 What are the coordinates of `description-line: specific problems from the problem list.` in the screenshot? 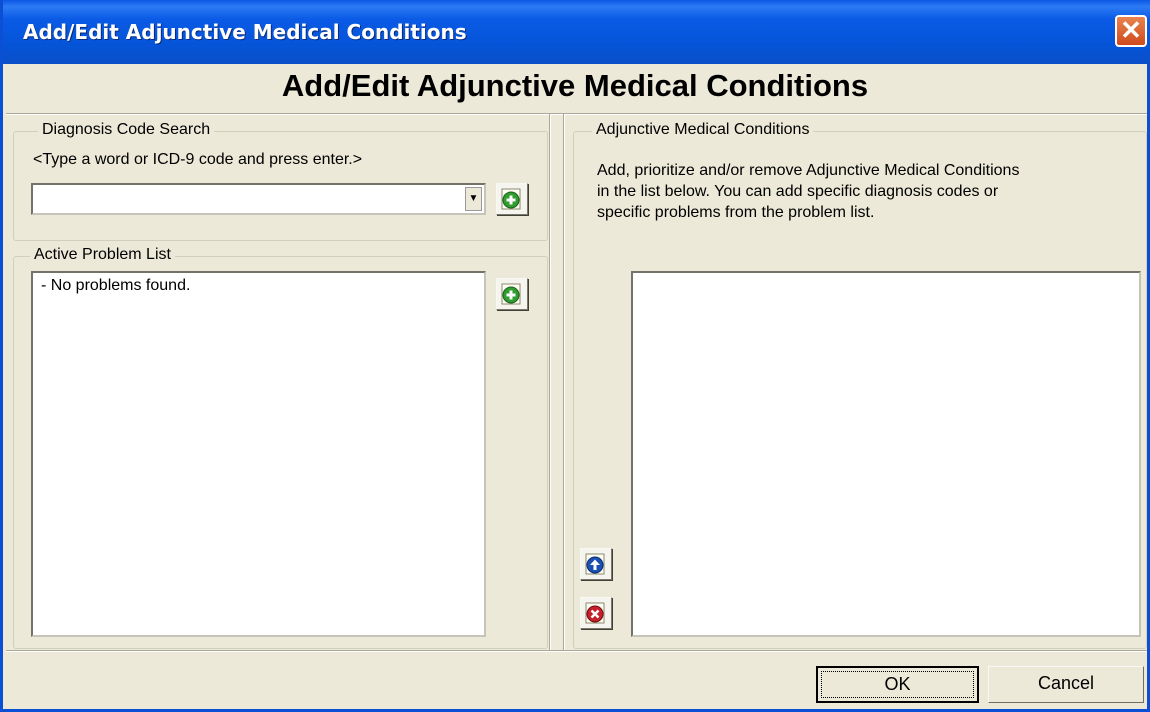 It's located at (736, 212).